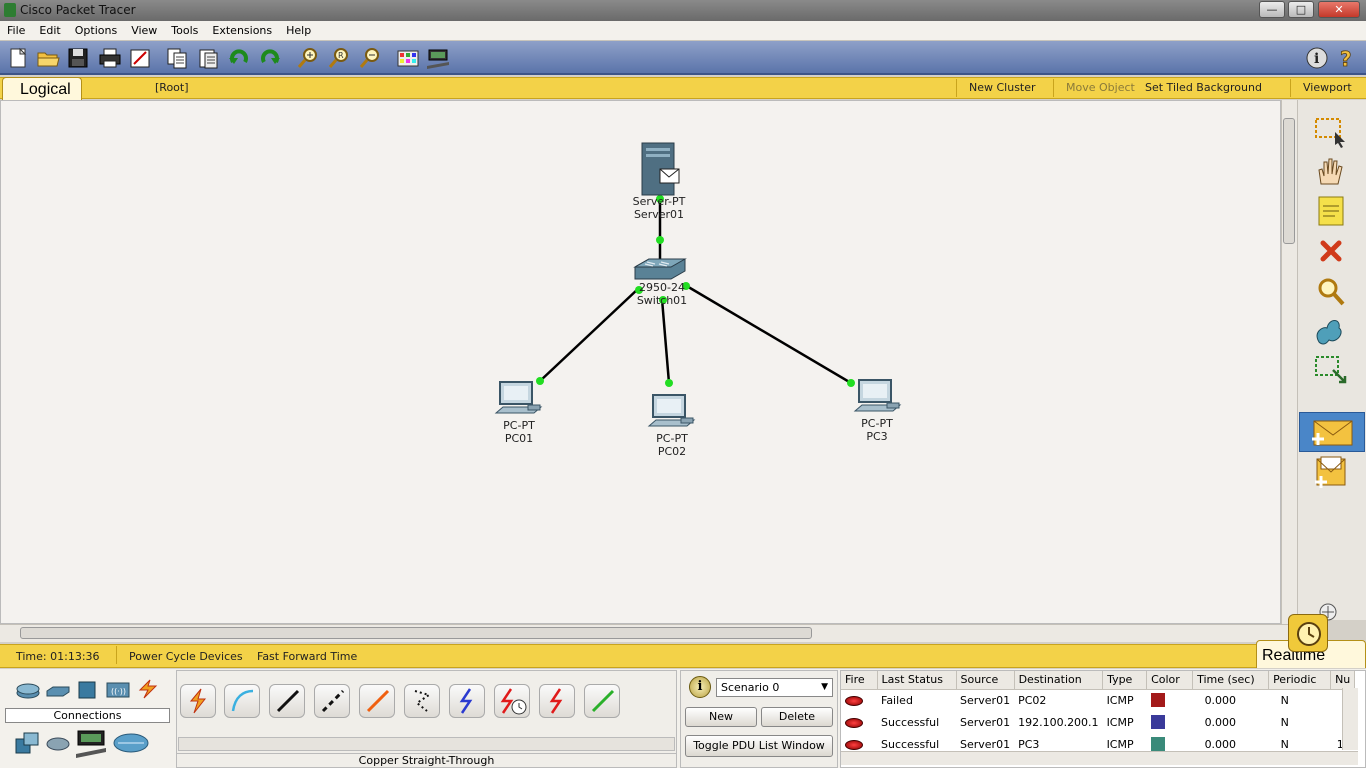 The width and height of the screenshot is (1366, 768). I want to click on routers-category-icon, so click(28, 690).